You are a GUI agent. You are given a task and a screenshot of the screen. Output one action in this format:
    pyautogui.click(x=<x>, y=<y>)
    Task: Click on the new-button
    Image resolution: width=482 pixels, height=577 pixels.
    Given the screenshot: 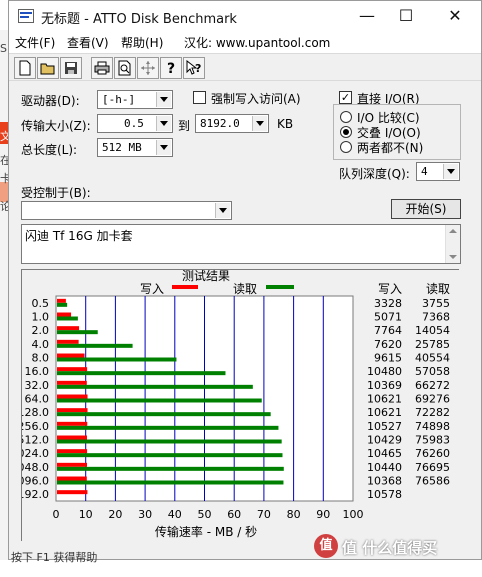 What is the action you would take?
    pyautogui.click(x=25, y=68)
    